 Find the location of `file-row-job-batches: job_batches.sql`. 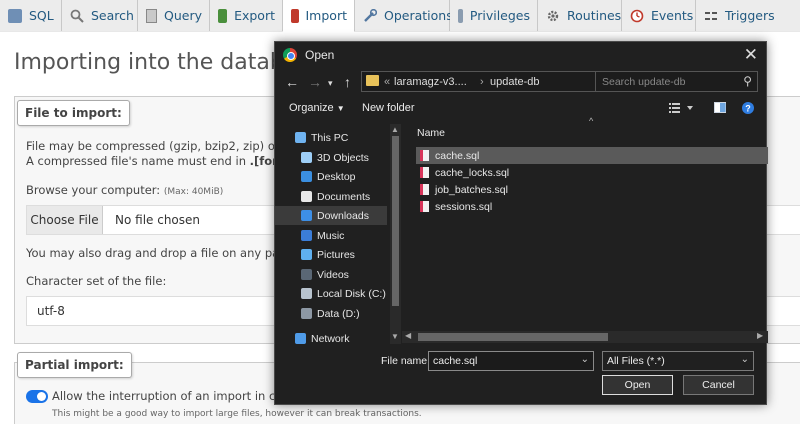

file-row-job-batches: job_batches.sql is located at coordinates (592, 189).